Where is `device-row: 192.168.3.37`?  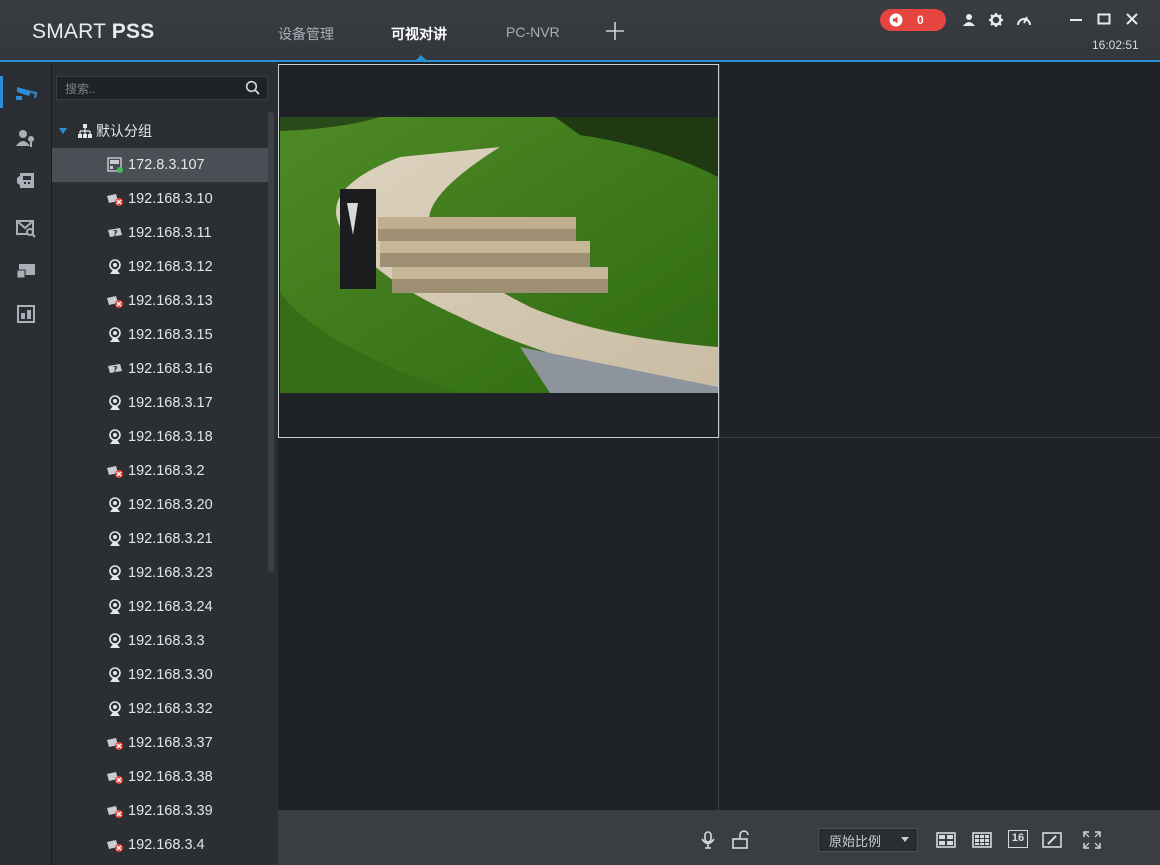 device-row: 192.168.3.37 is located at coordinates (160, 743).